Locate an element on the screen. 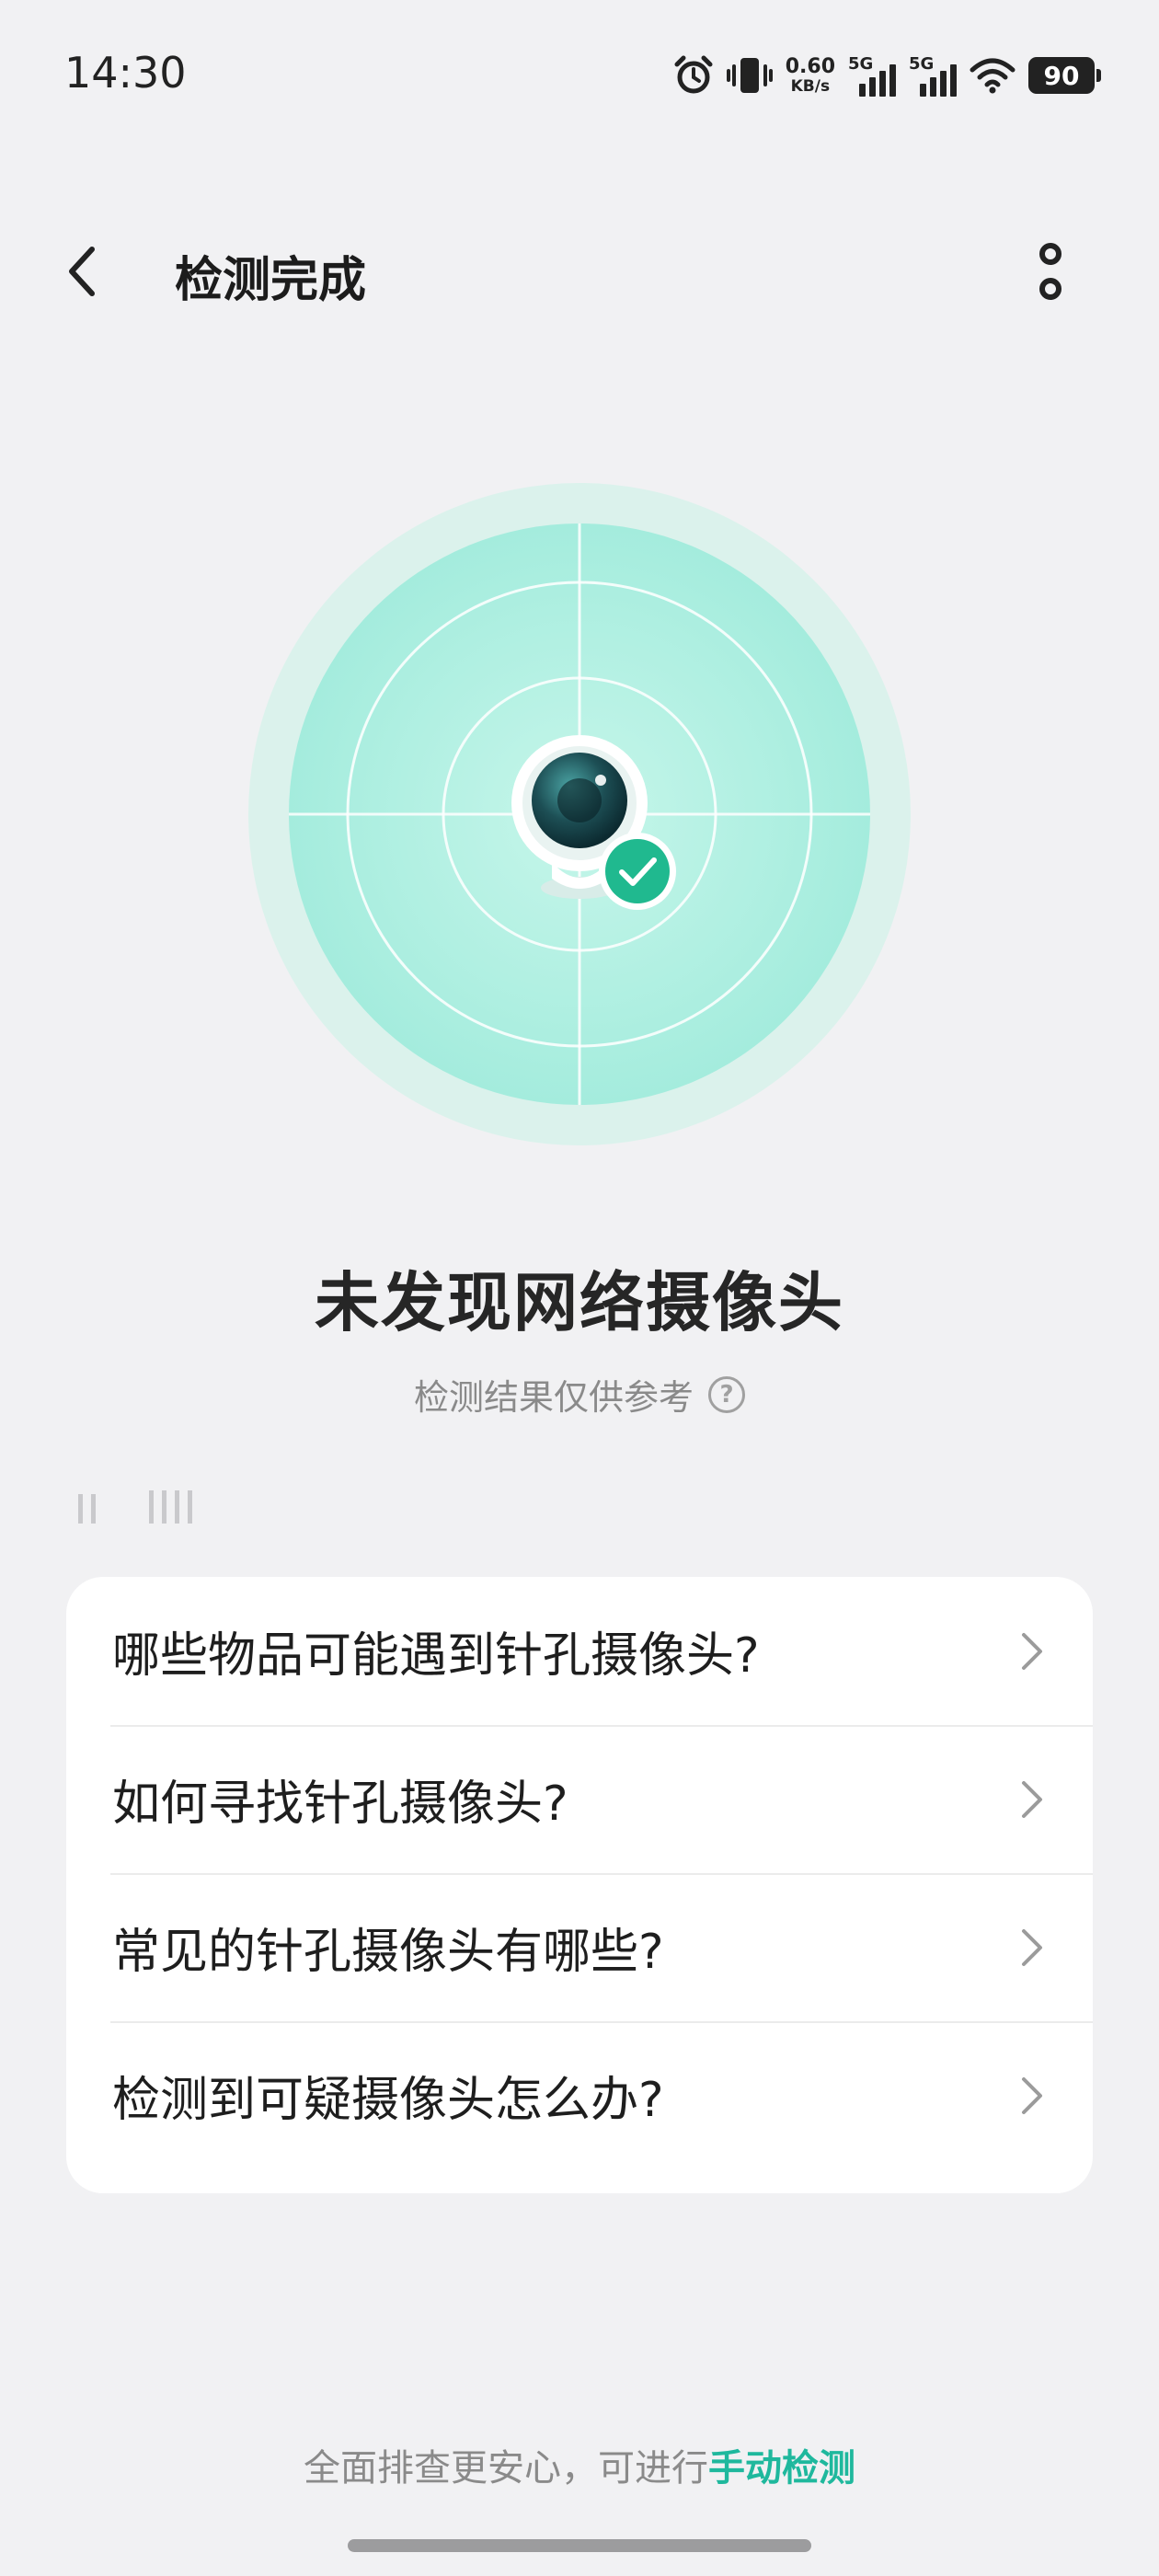 The width and height of the screenshot is (1159, 2576). vibrate-icon is located at coordinates (749, 75).